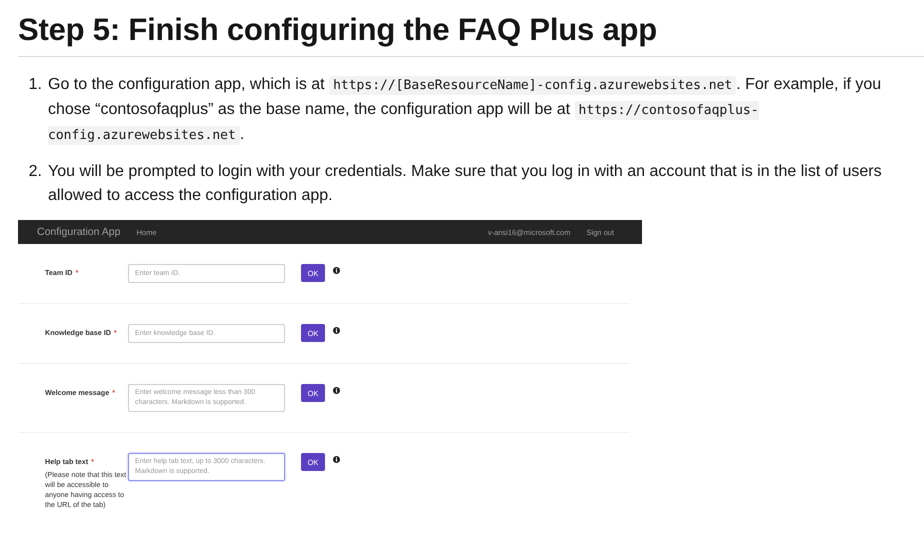  What do you see at coordinates (465, 184) in the screenshot?
I see `step-text: You will be prompted to login with your credentials. Make sure that you log in with an account that is in the list of users allowed to access the configuration app.` at bounding box center [465, 184].